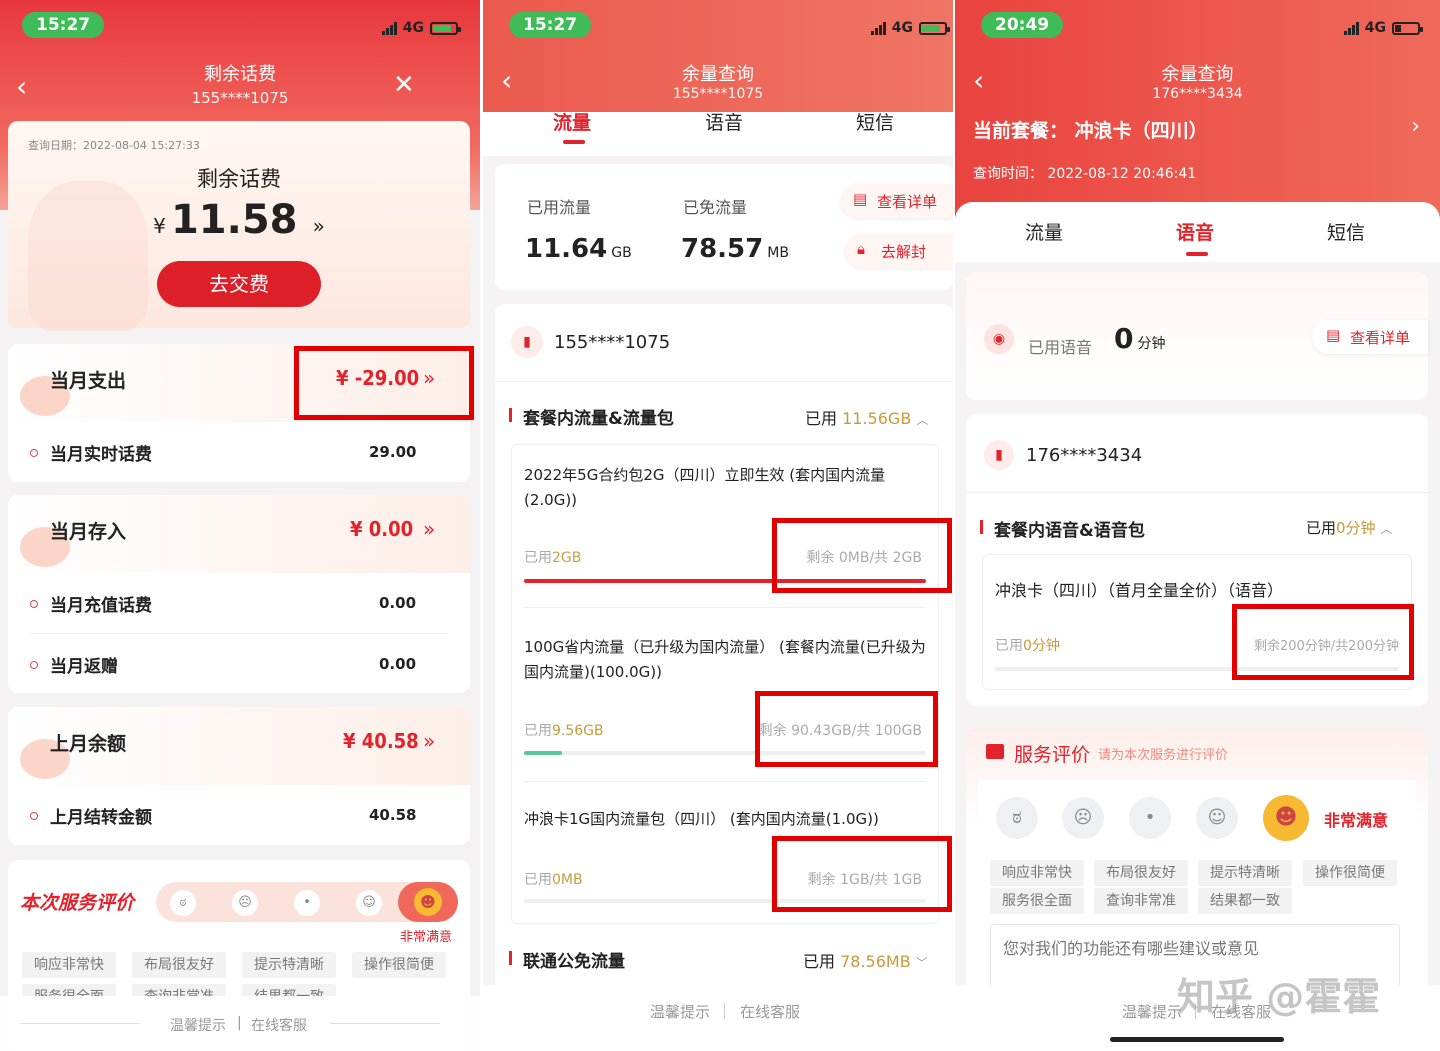 The height and width of the screenshot is (1051, 1440). I want to click on package-name: 冲浪卡（四川）（首月全量全价）（语音）, so click(1139, 590).